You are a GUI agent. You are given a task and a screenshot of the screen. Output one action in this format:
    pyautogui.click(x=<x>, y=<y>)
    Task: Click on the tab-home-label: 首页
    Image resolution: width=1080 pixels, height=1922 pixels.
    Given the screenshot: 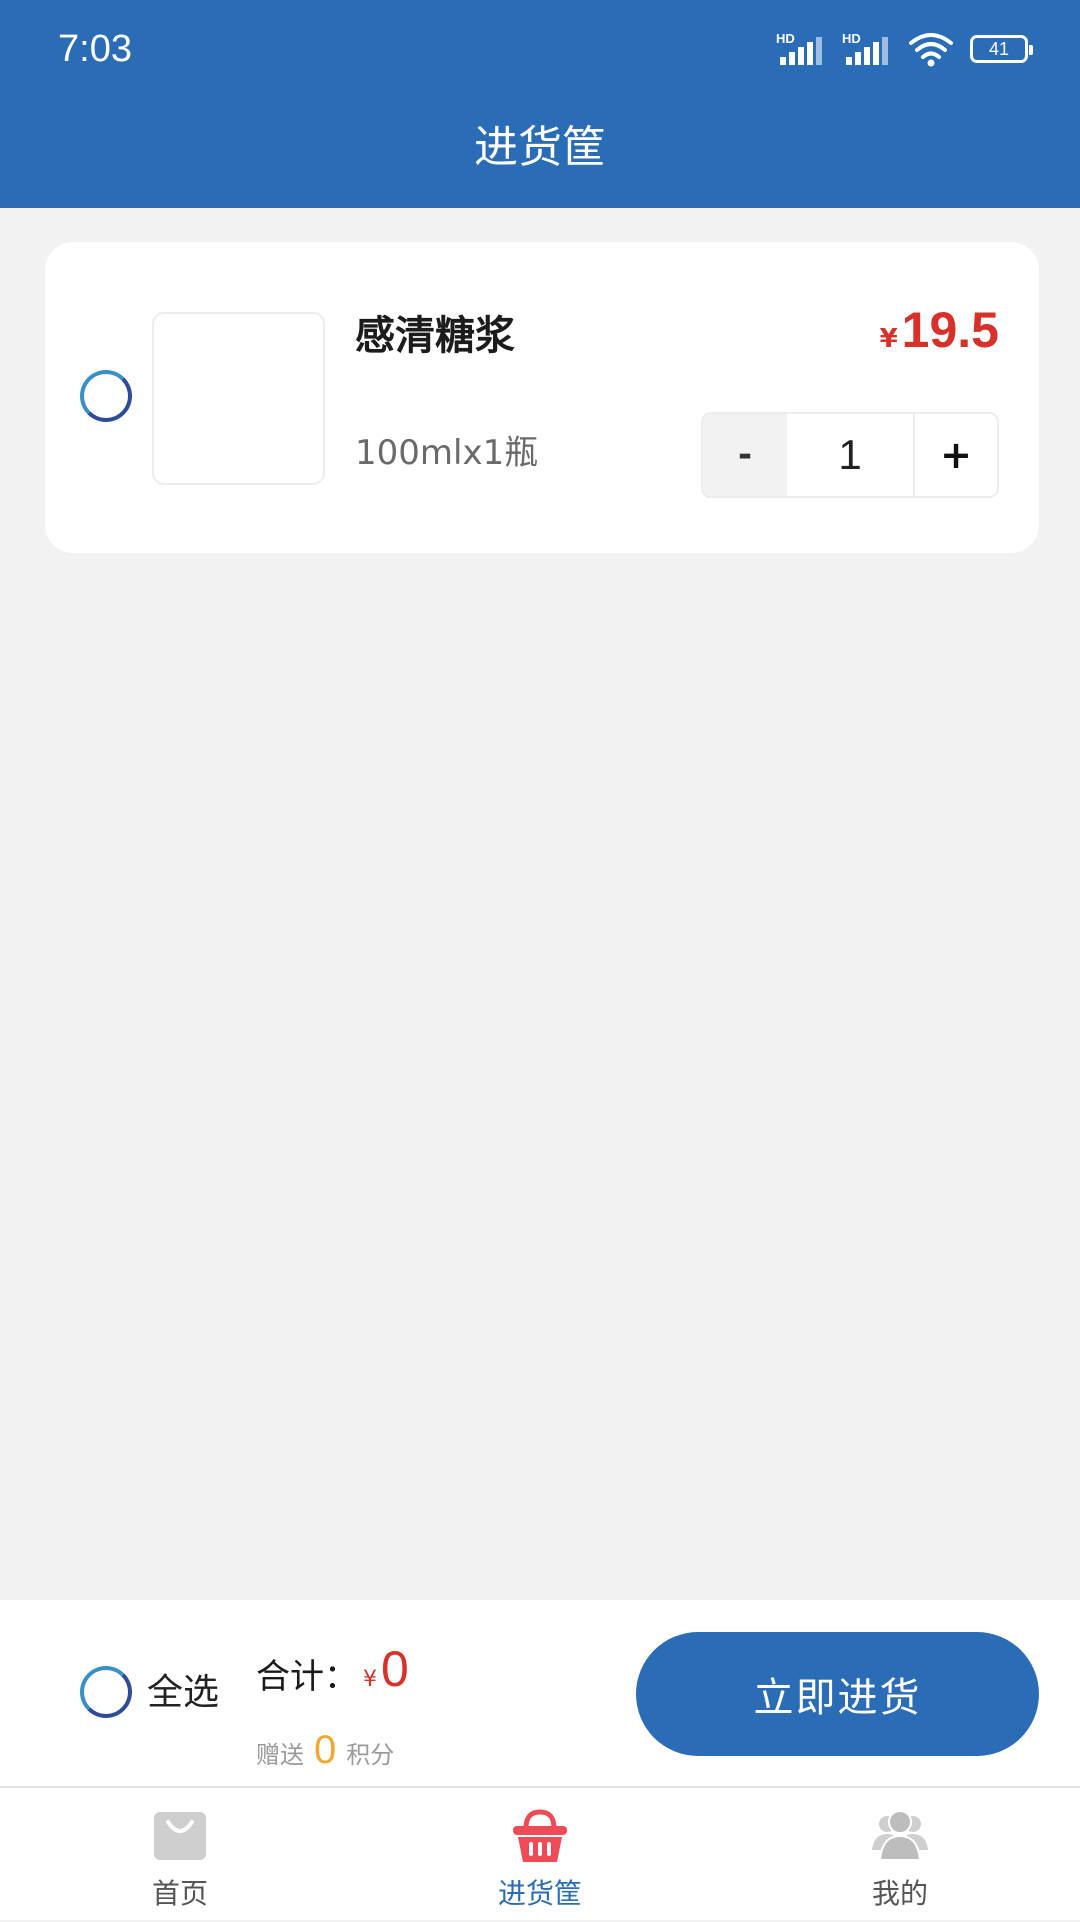 What is the action you would take?
    pyautogui.click(x=179, y=1893)
    